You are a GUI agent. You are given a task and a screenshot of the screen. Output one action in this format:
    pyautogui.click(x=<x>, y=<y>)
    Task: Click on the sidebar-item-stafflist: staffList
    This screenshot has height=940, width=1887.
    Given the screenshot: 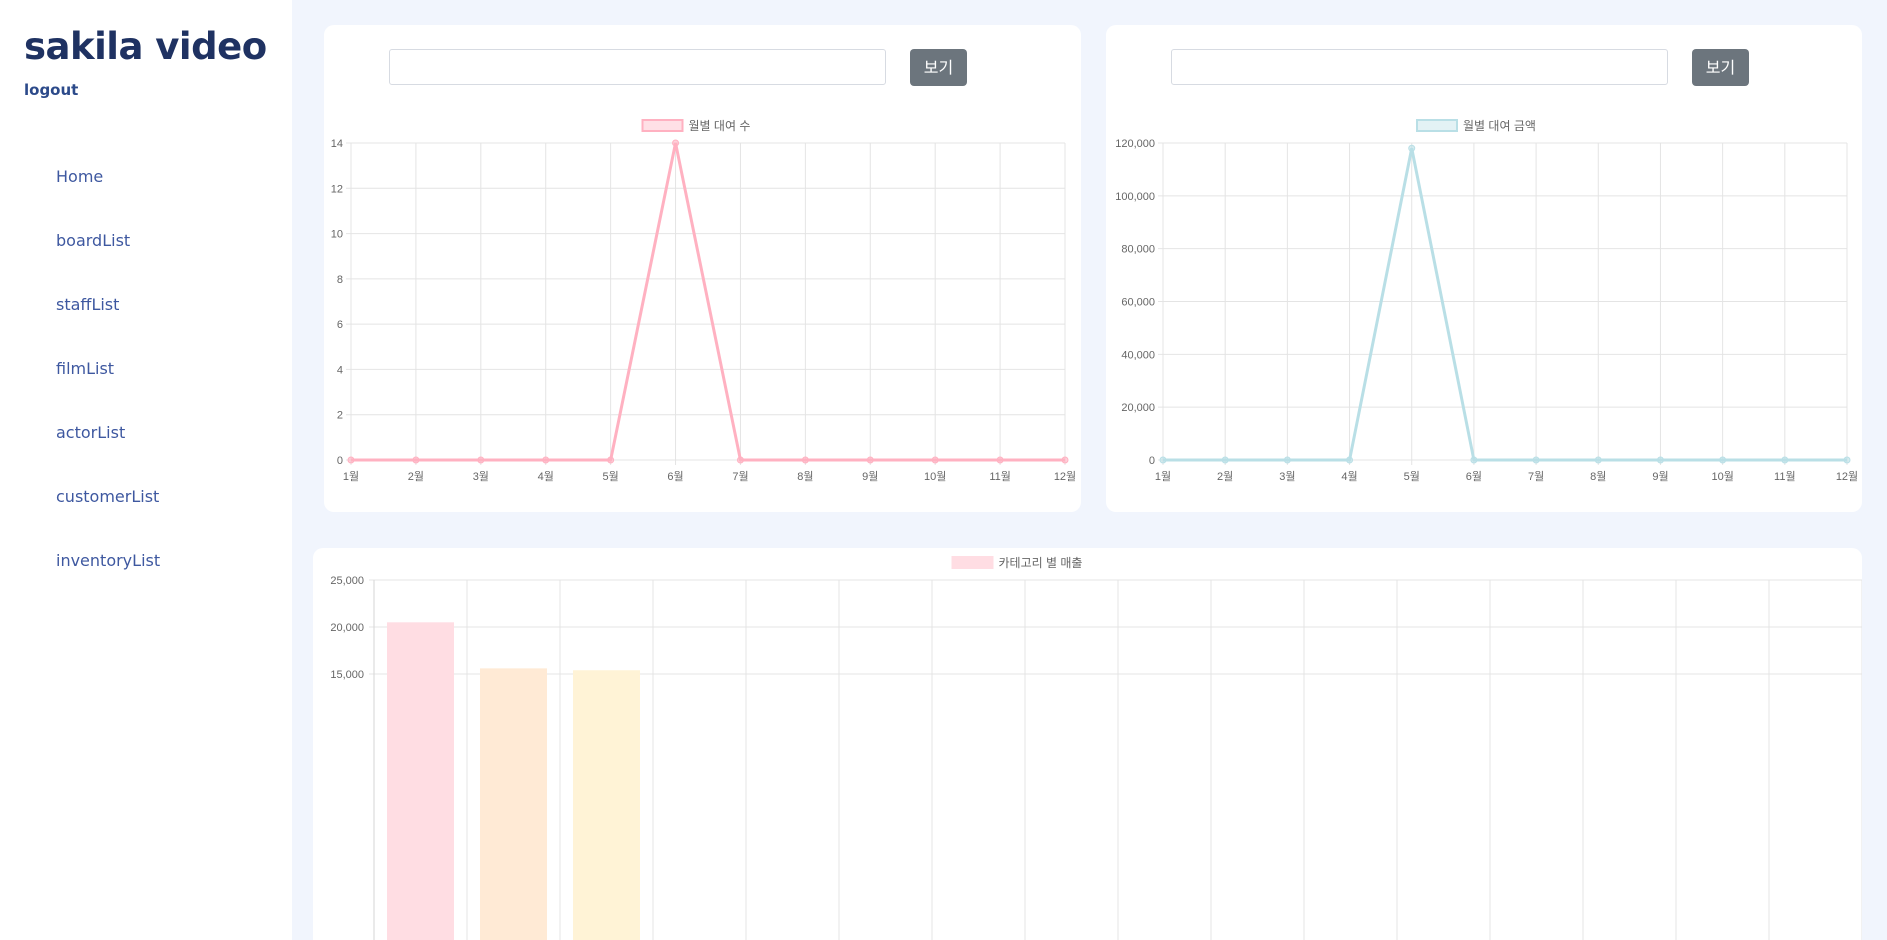 What is the action you would take?
    pyautogui.click(x=87, y=304)
    